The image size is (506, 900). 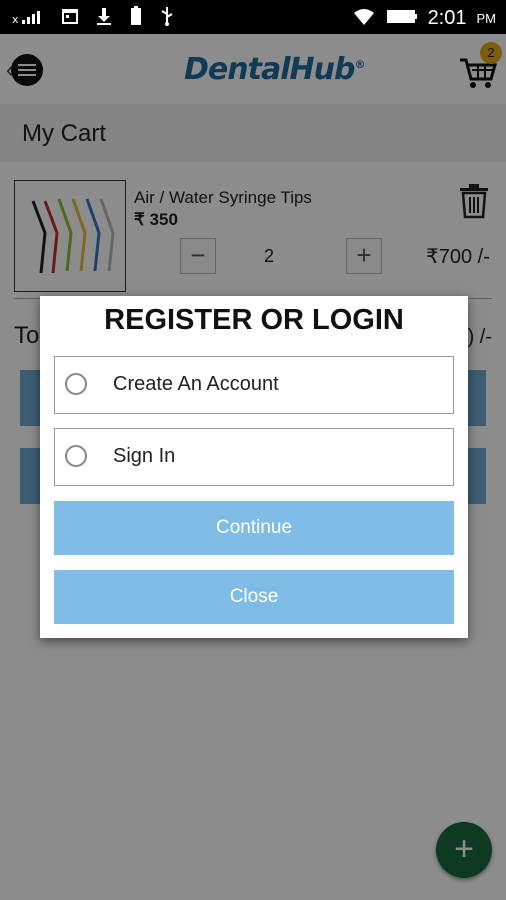 I want to click on status-icons-right: 2:01 PM, so click(x=424, y=18).